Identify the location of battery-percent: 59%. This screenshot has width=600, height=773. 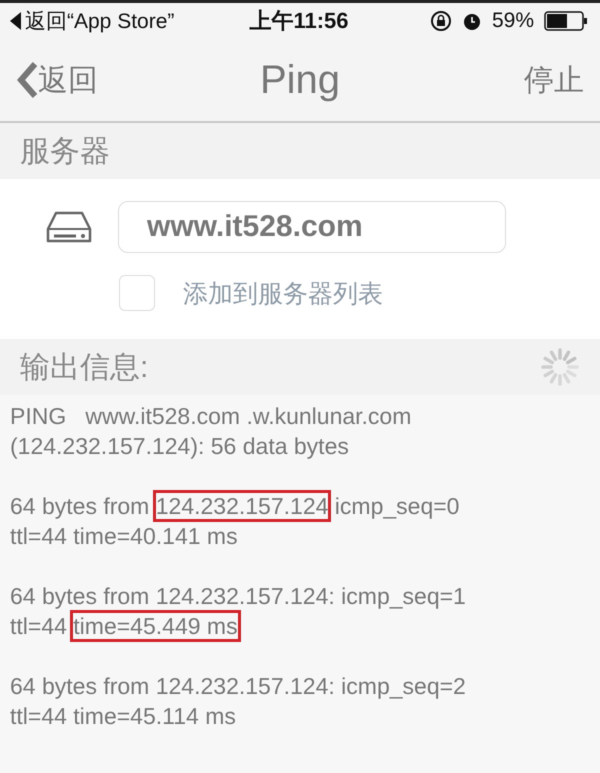
(513, 21).